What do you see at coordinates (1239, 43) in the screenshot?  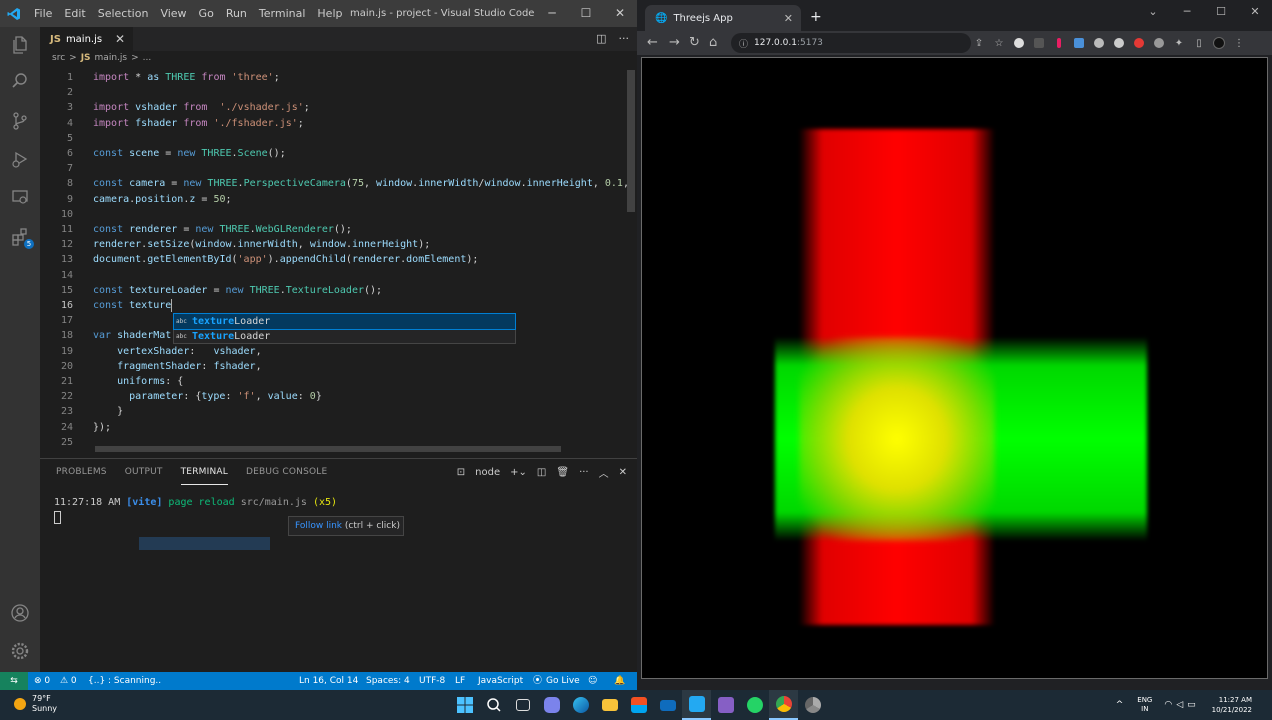 I see `more-menu-icon: ⋮` at bounding box center [1239, 43].